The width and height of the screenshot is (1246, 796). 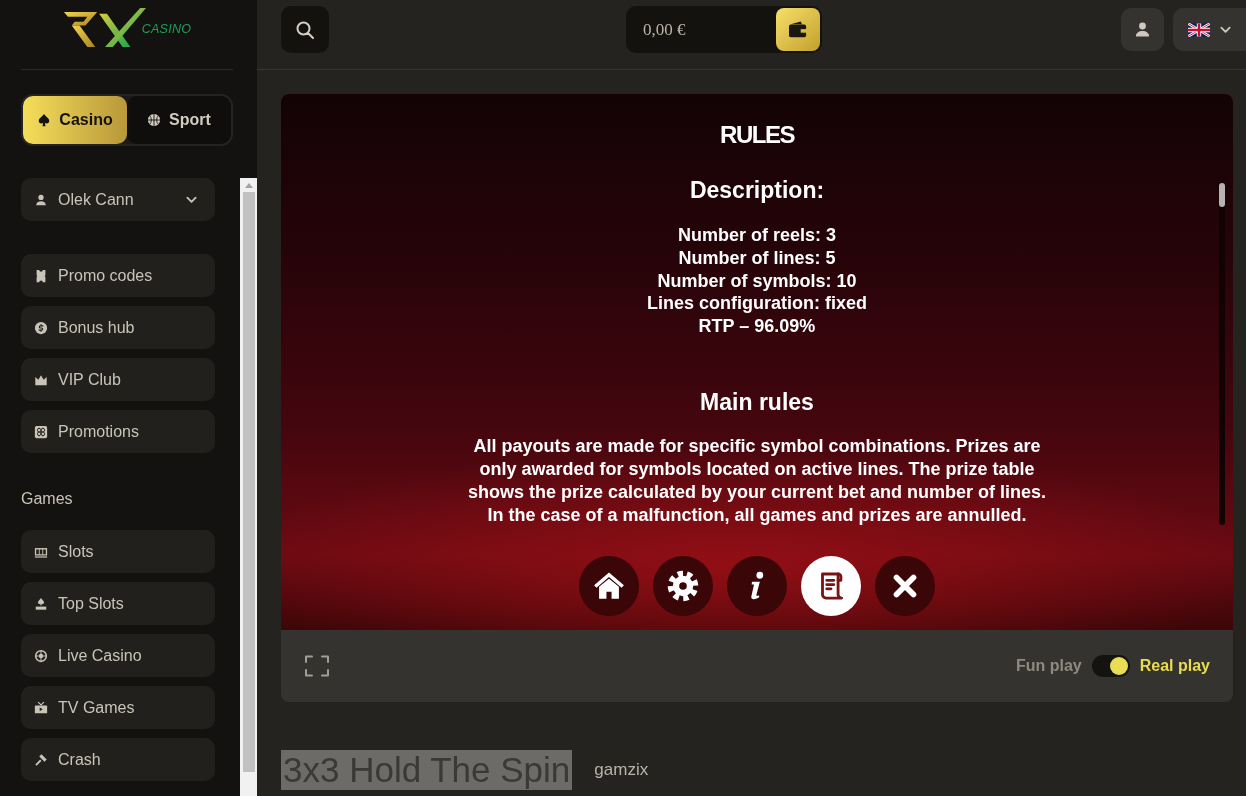 I want to click on sidebar-item: Crash, so click(x=118, y=759).